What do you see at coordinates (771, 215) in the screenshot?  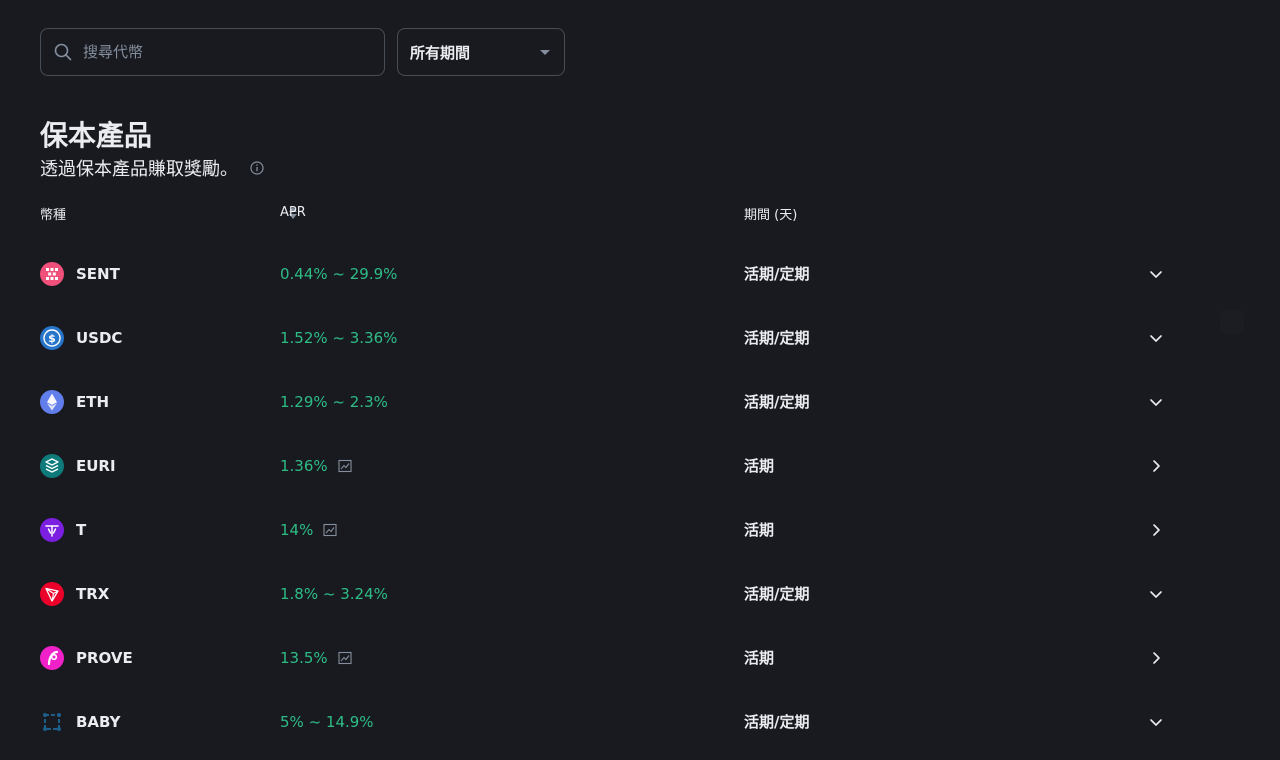 I see `header-period: 期間 (天)` at bounding box center [771, 215].